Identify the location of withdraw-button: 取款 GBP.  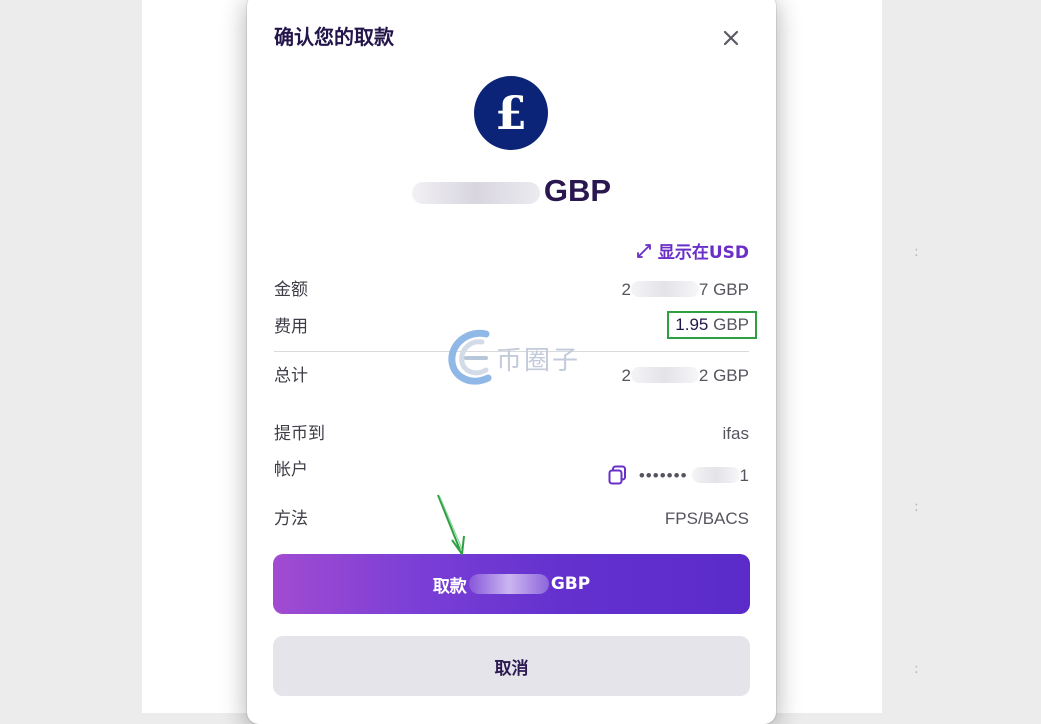
(511, 584).